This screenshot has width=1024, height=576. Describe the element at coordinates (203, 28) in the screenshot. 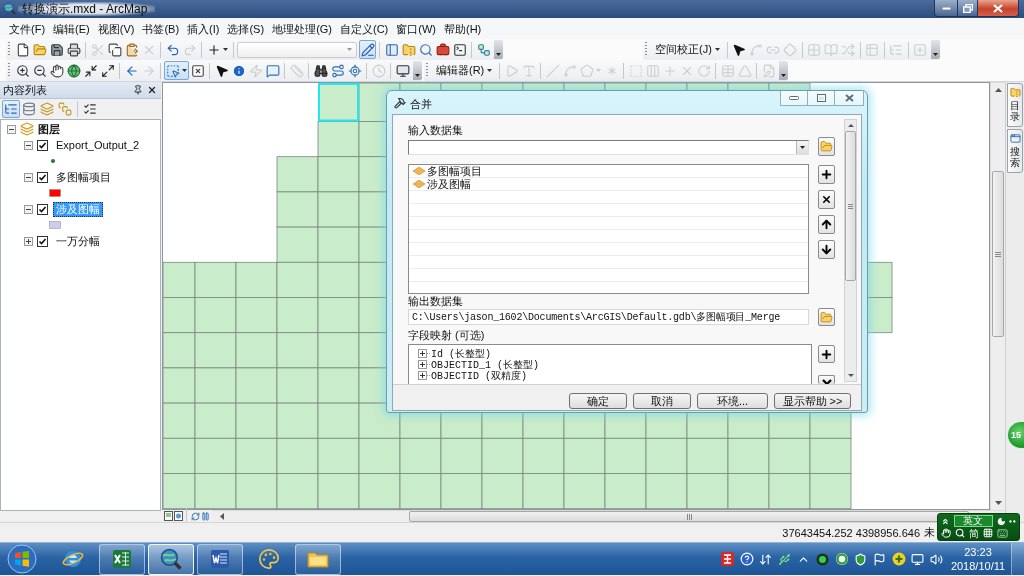

I see `menu-item: 插入(I)` at that location.